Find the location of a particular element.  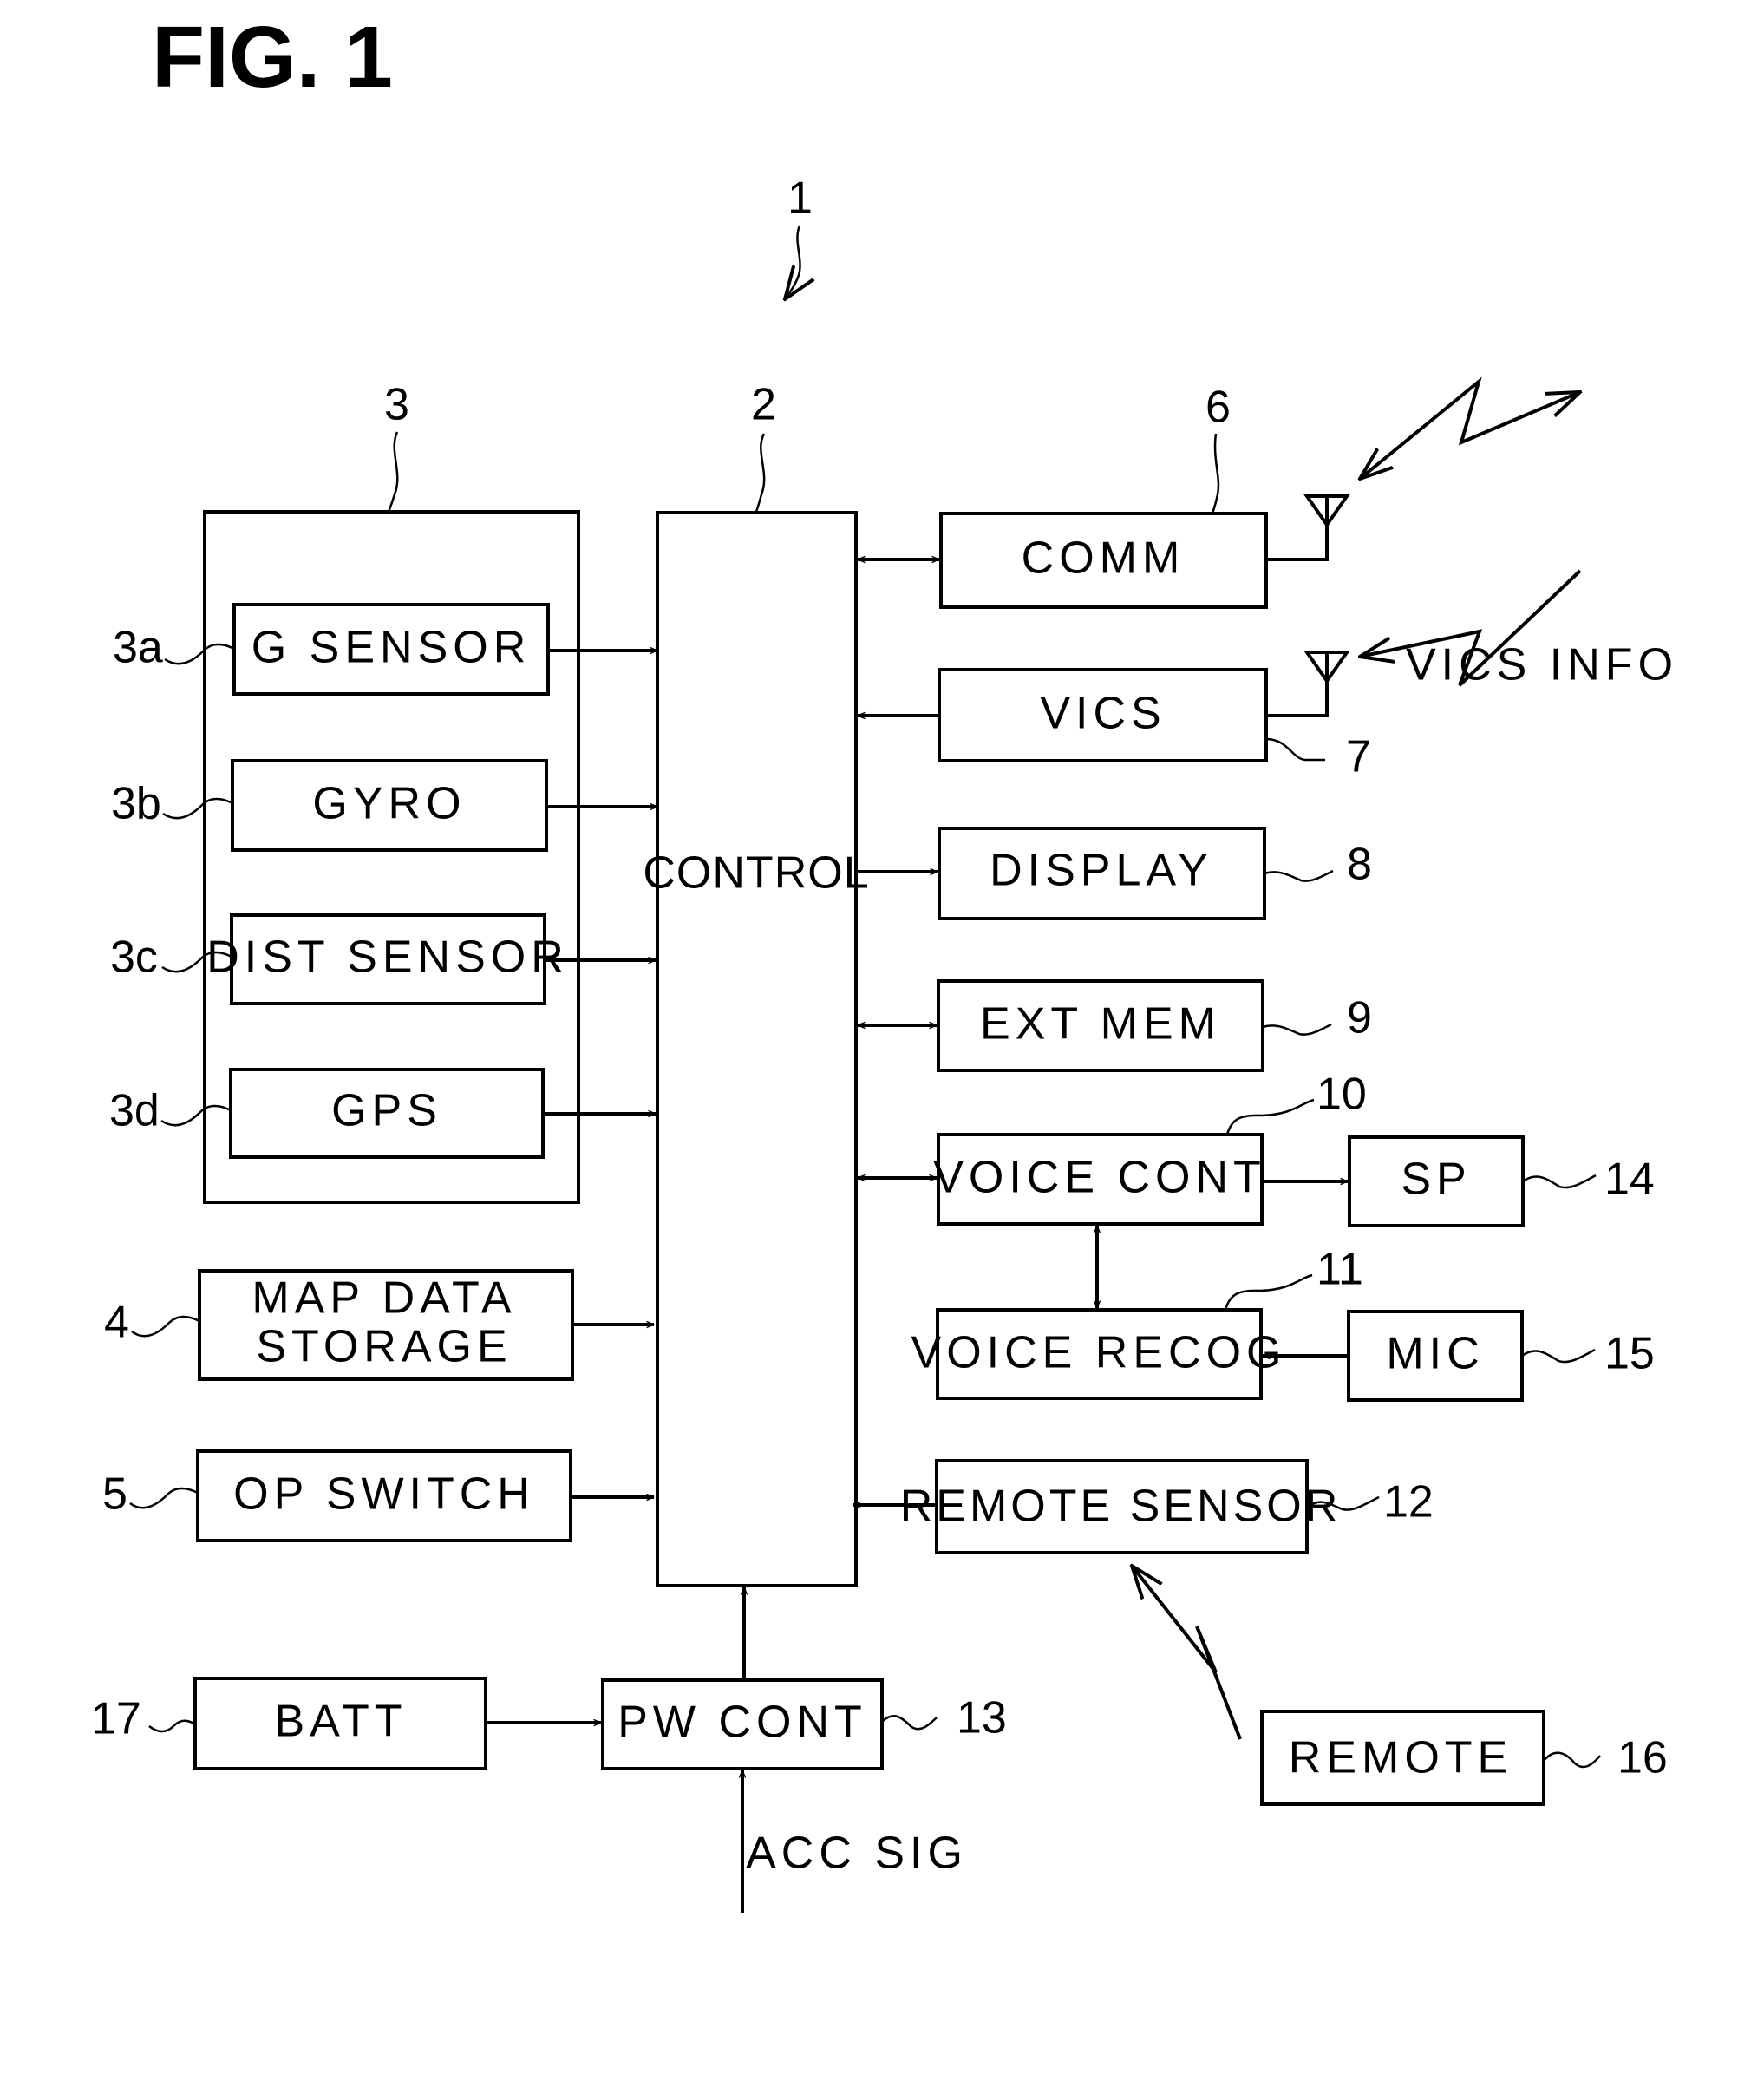

ext-mem-label: EXT MEM is located at coordinates (1100, 1024).